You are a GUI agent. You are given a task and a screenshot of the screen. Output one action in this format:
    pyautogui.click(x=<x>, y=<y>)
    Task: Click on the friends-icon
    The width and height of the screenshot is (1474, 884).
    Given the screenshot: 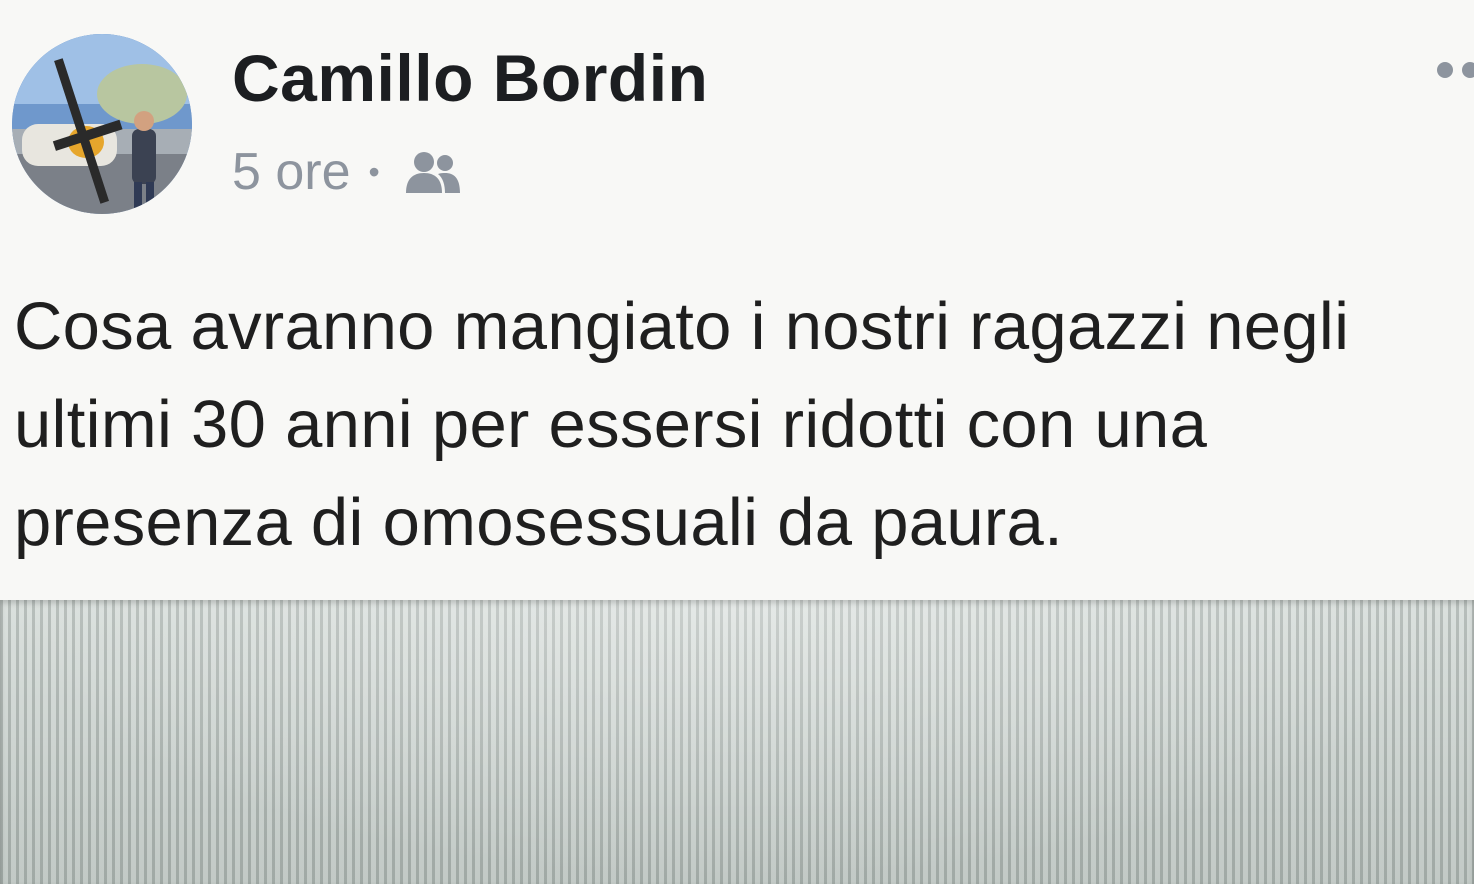 What is the action you would take?
    pyautogui.click(x=433, y=172)
    